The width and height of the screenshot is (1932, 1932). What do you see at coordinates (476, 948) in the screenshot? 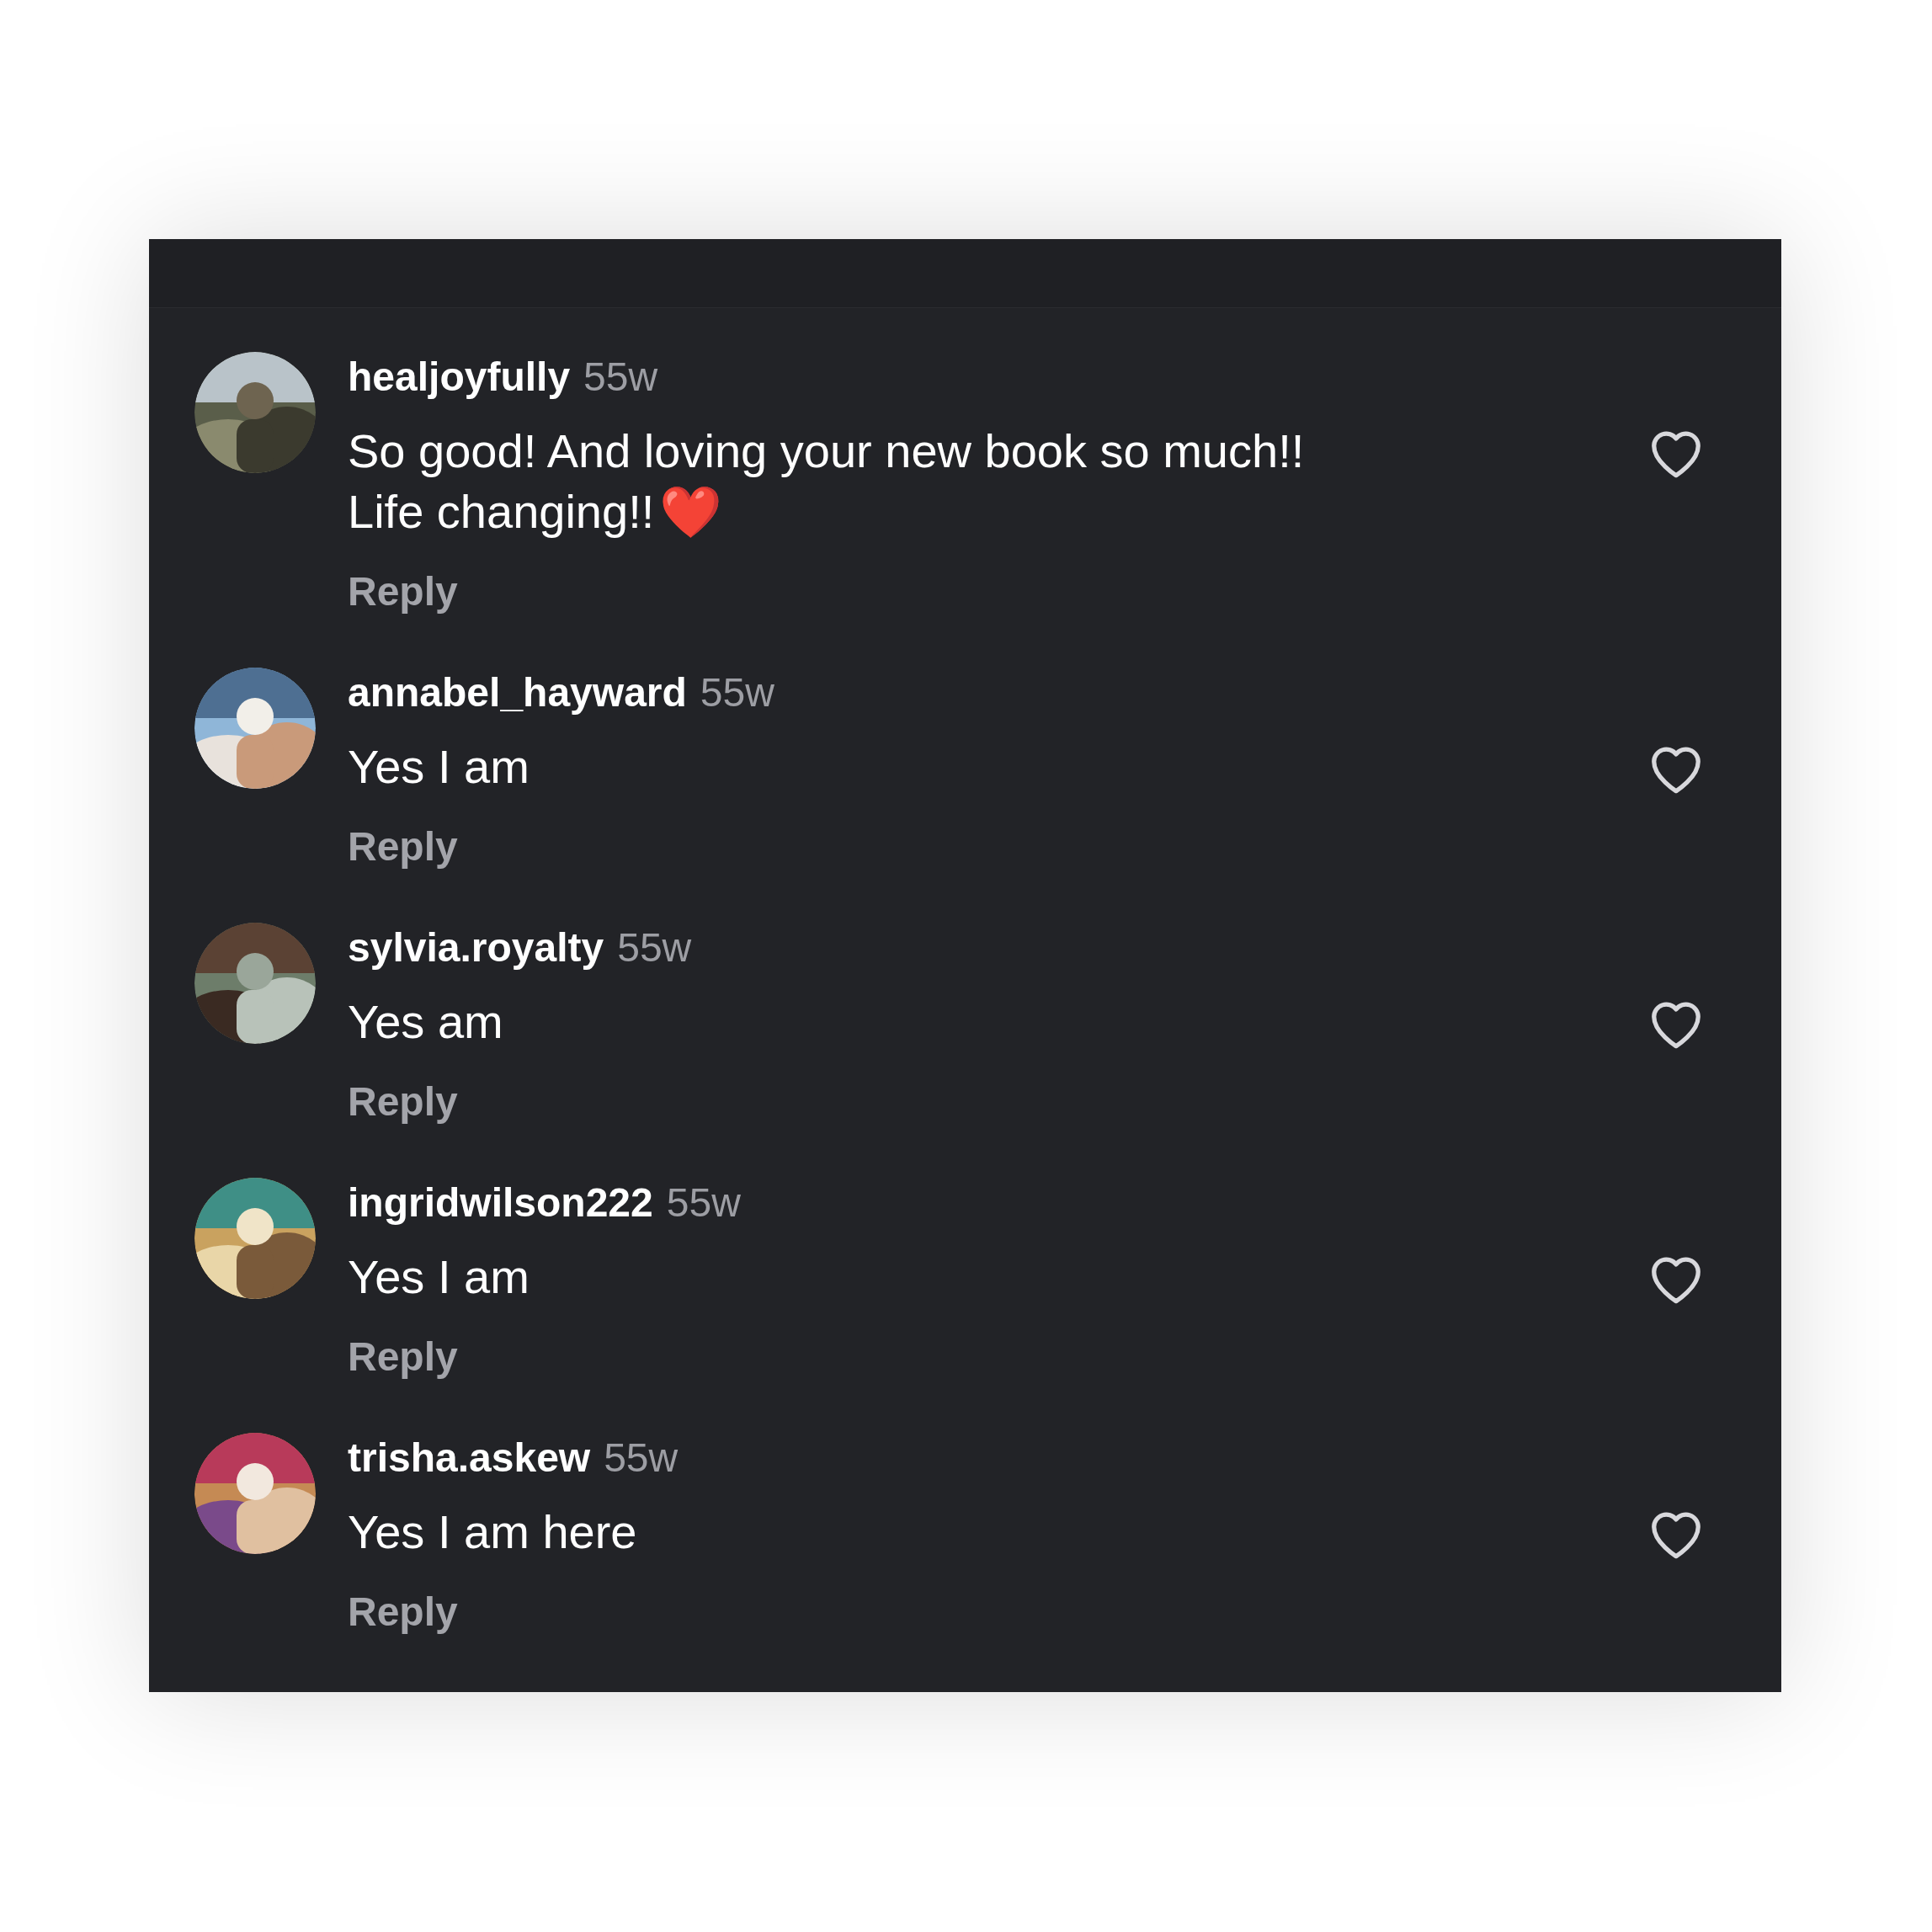
I see `username: sylvia.royalty` at bounding box center [476, 948].